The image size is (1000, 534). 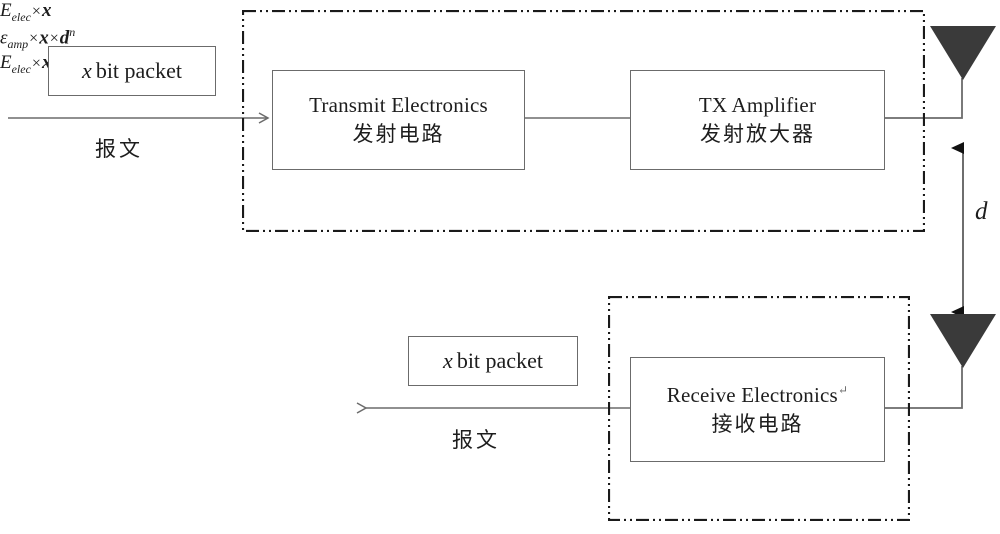 I want to click on formula-operand: x, so click(x=46, y=10).